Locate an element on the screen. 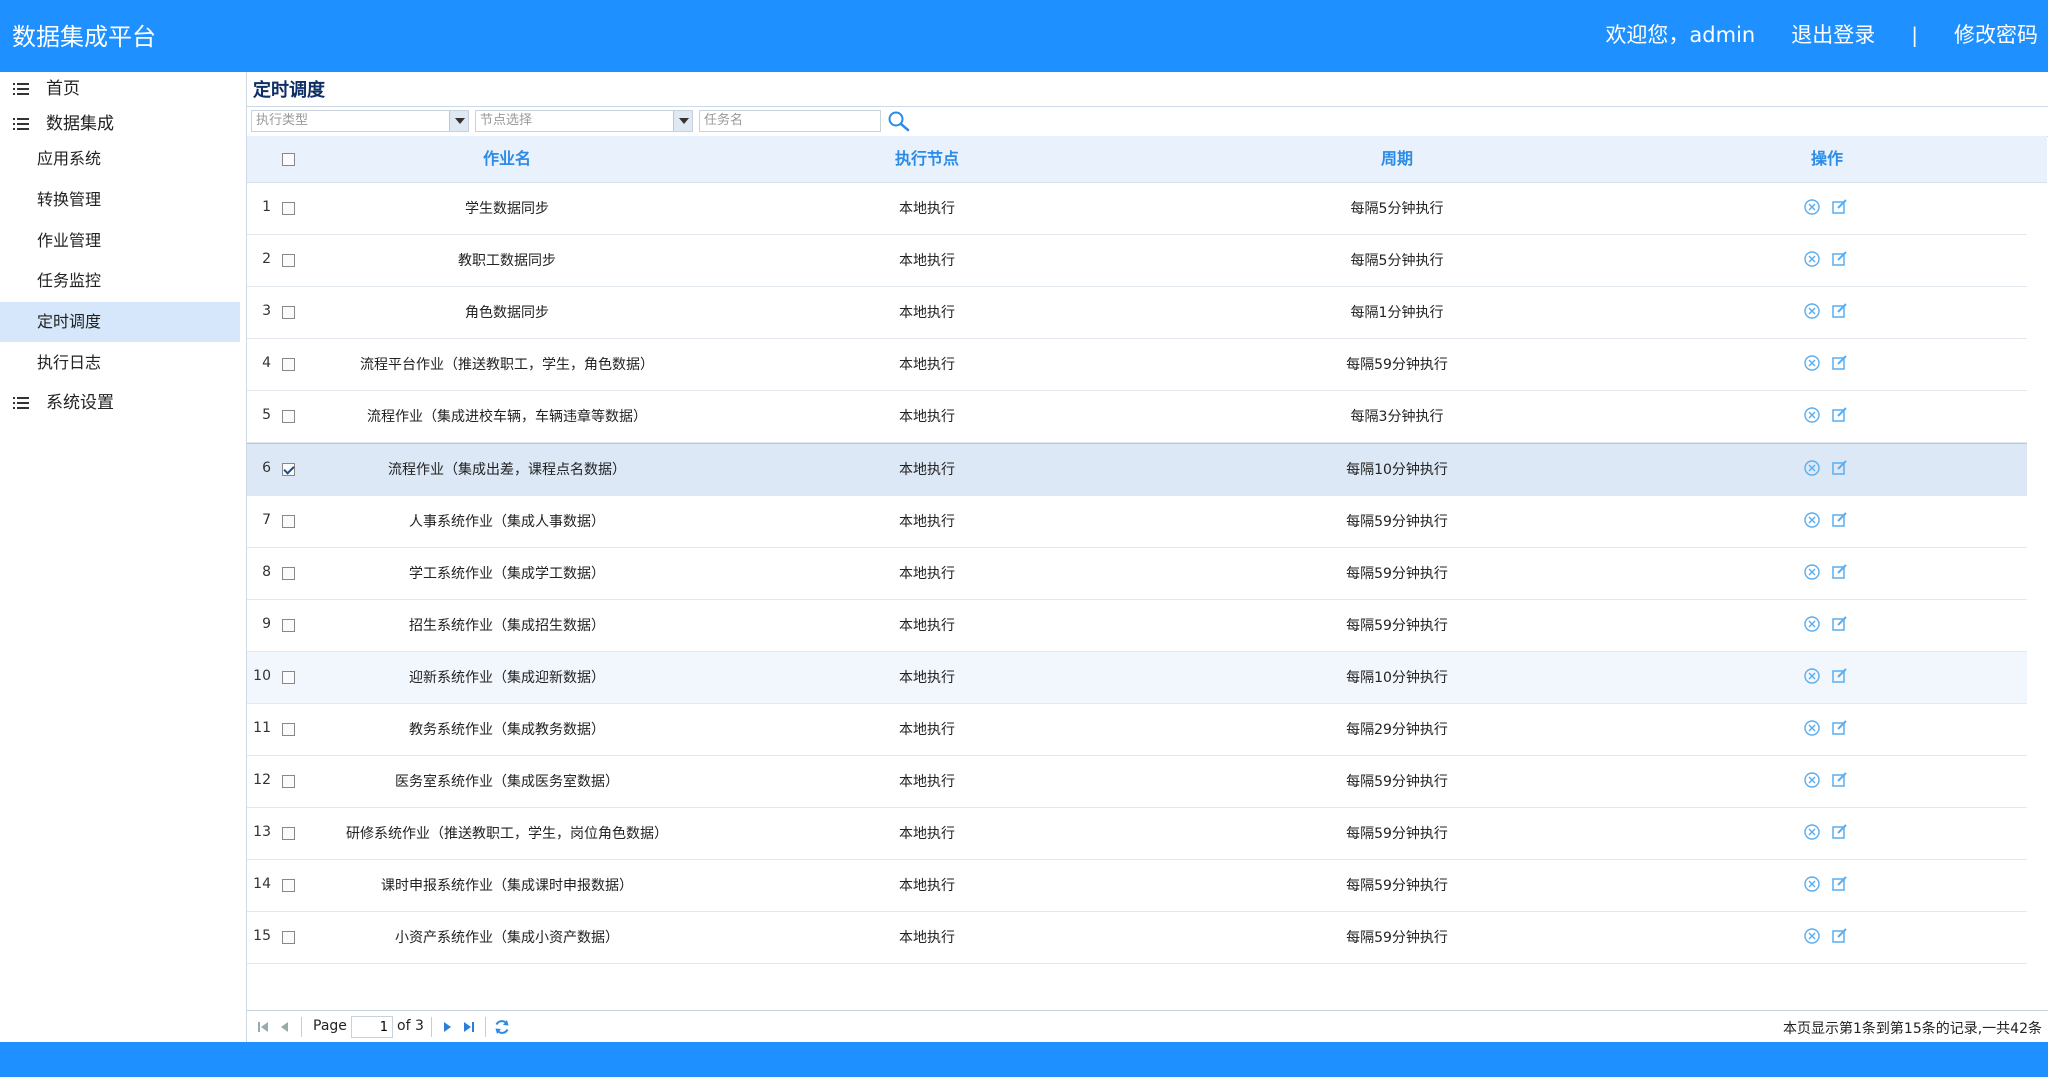  cell-job-name: 角色数据同步 is located at coordinates (507, 313).